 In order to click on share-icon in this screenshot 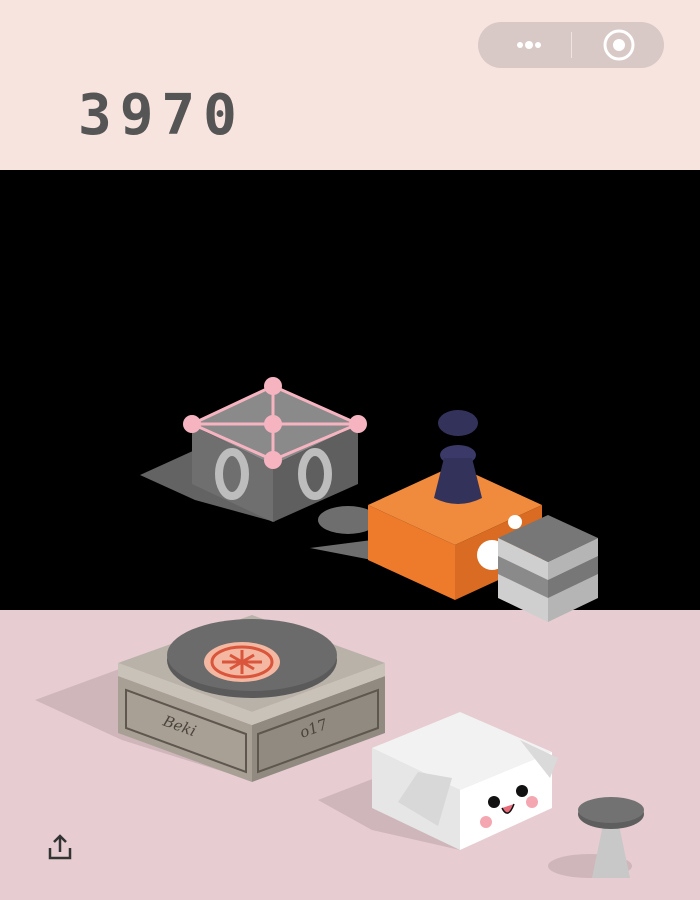, I will do `click(60, 848)`.